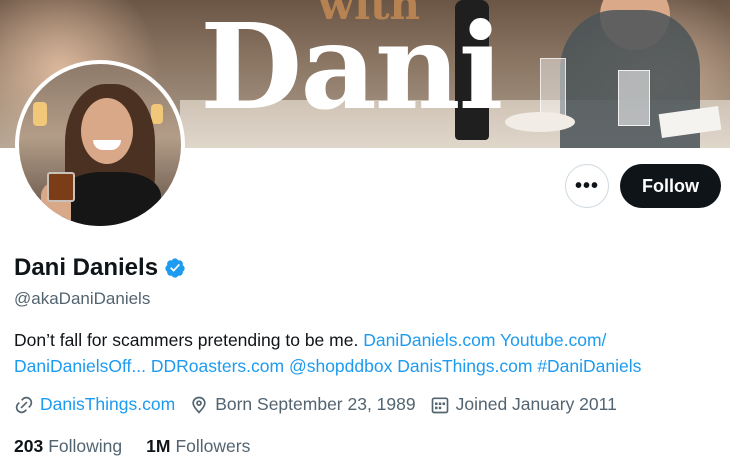  I want to click on following-count: 203, so click(29, 446).